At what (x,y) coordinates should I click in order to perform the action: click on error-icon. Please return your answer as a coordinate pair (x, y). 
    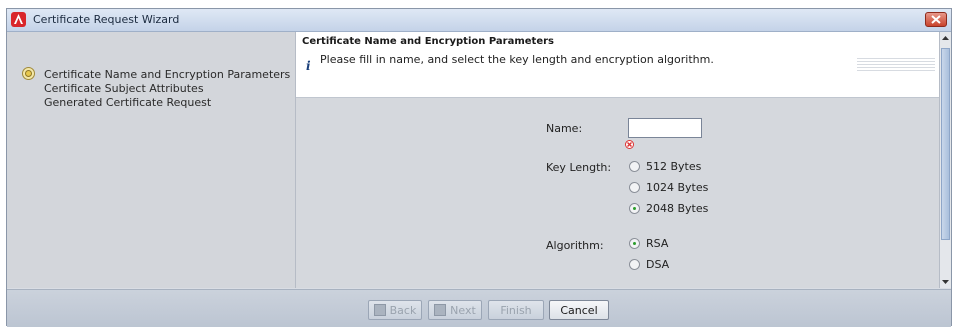
    Looking at the image, I should click on (629, 144).